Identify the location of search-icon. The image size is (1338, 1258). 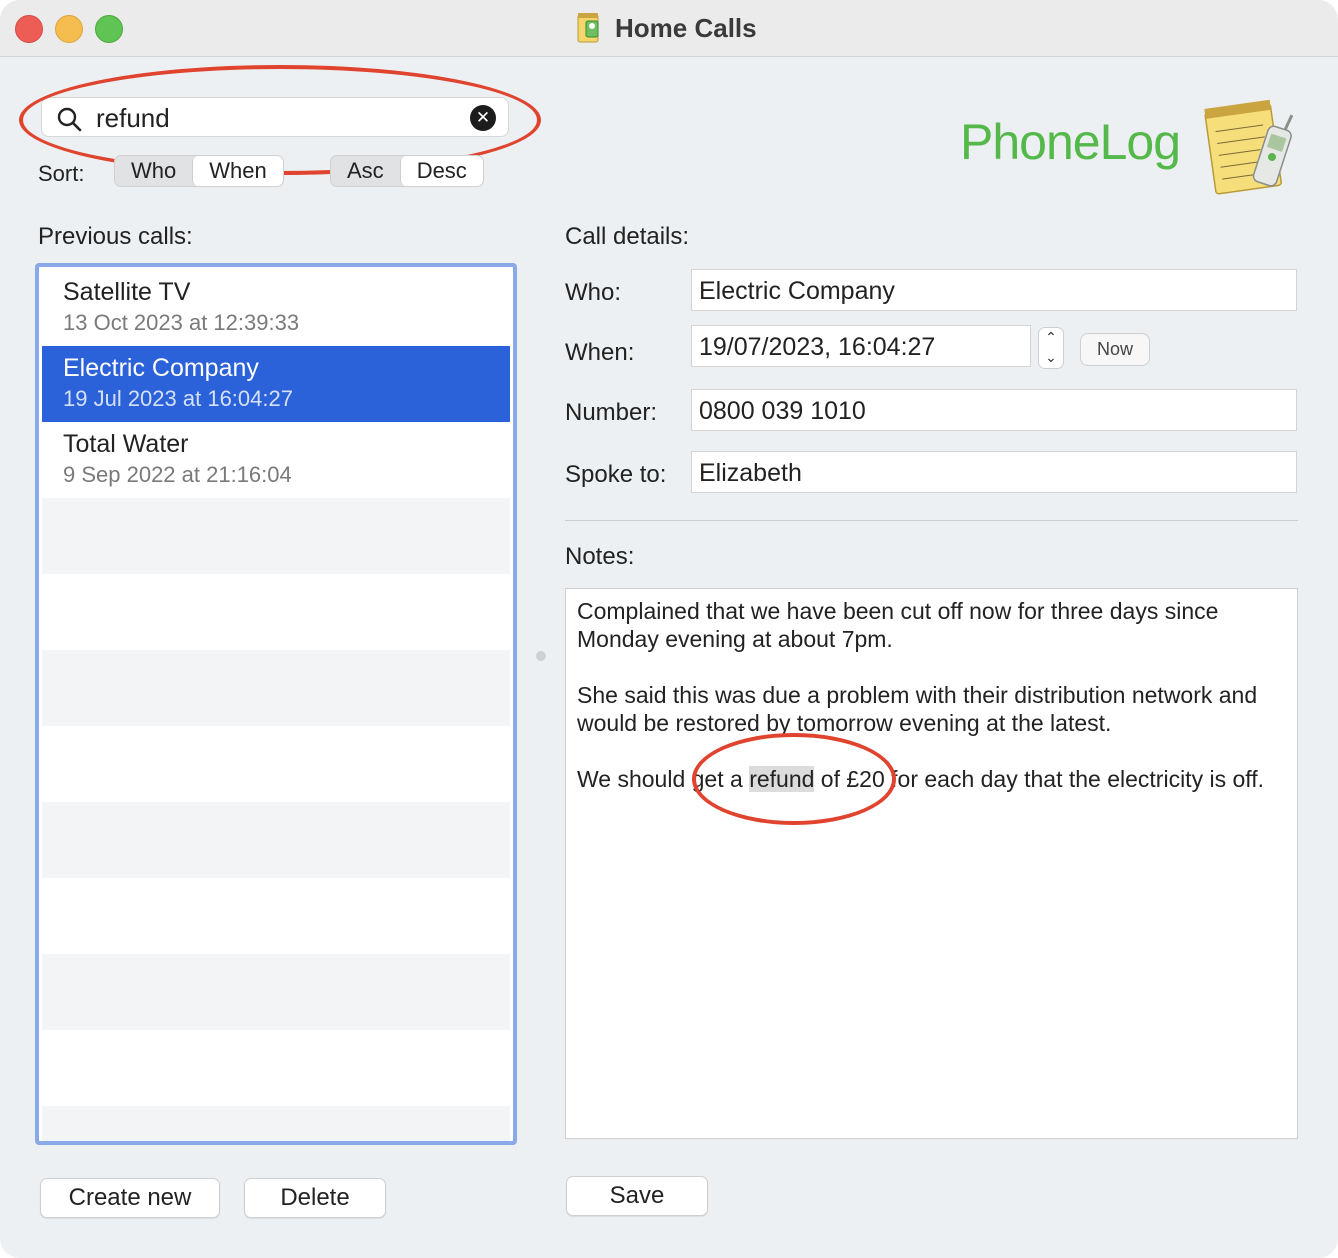
(69, 119).